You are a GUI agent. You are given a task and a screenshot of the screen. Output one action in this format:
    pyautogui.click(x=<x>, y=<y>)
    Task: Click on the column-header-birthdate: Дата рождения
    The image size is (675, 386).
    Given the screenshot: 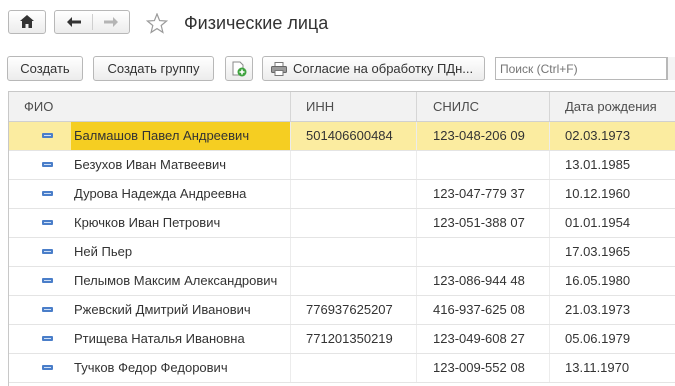 What is the action you would take?
    pyautogui.click(x=611, y=106)
    